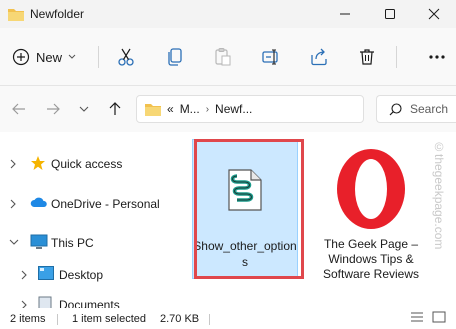 This screenshot has width=456, height=329. I want to click on recent-locations-button, so click(84, 109).